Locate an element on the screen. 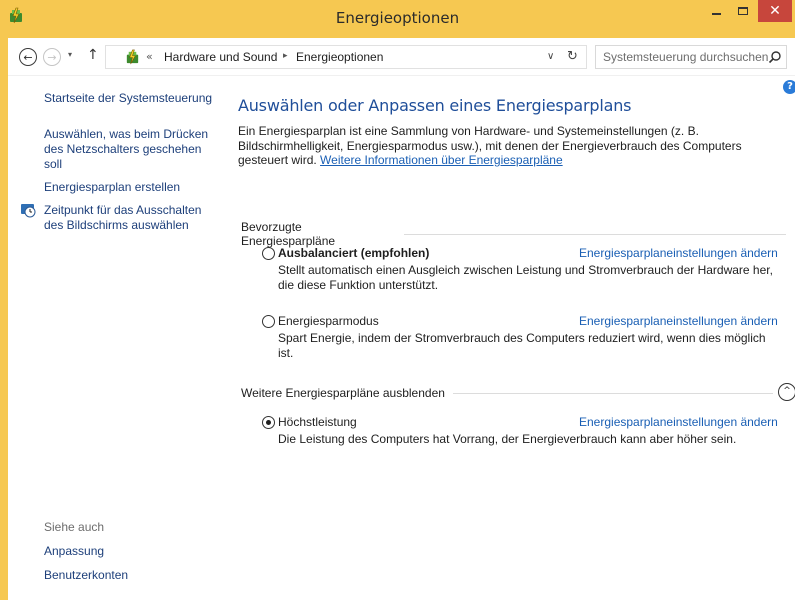 This screenshot has height=600, width=795. window-border is located at coordinates (4, 319).